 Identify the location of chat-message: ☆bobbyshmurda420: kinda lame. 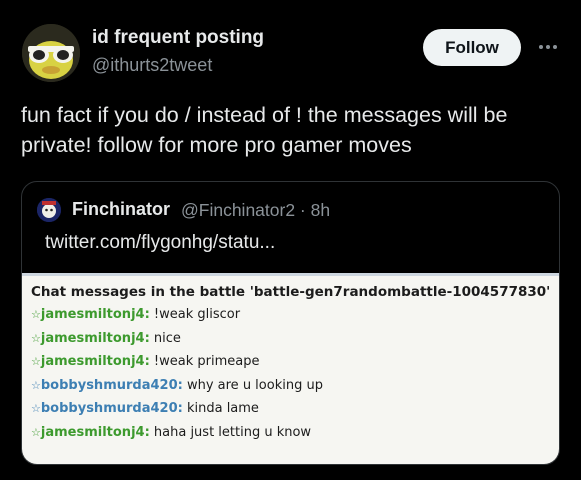
(145, 408).